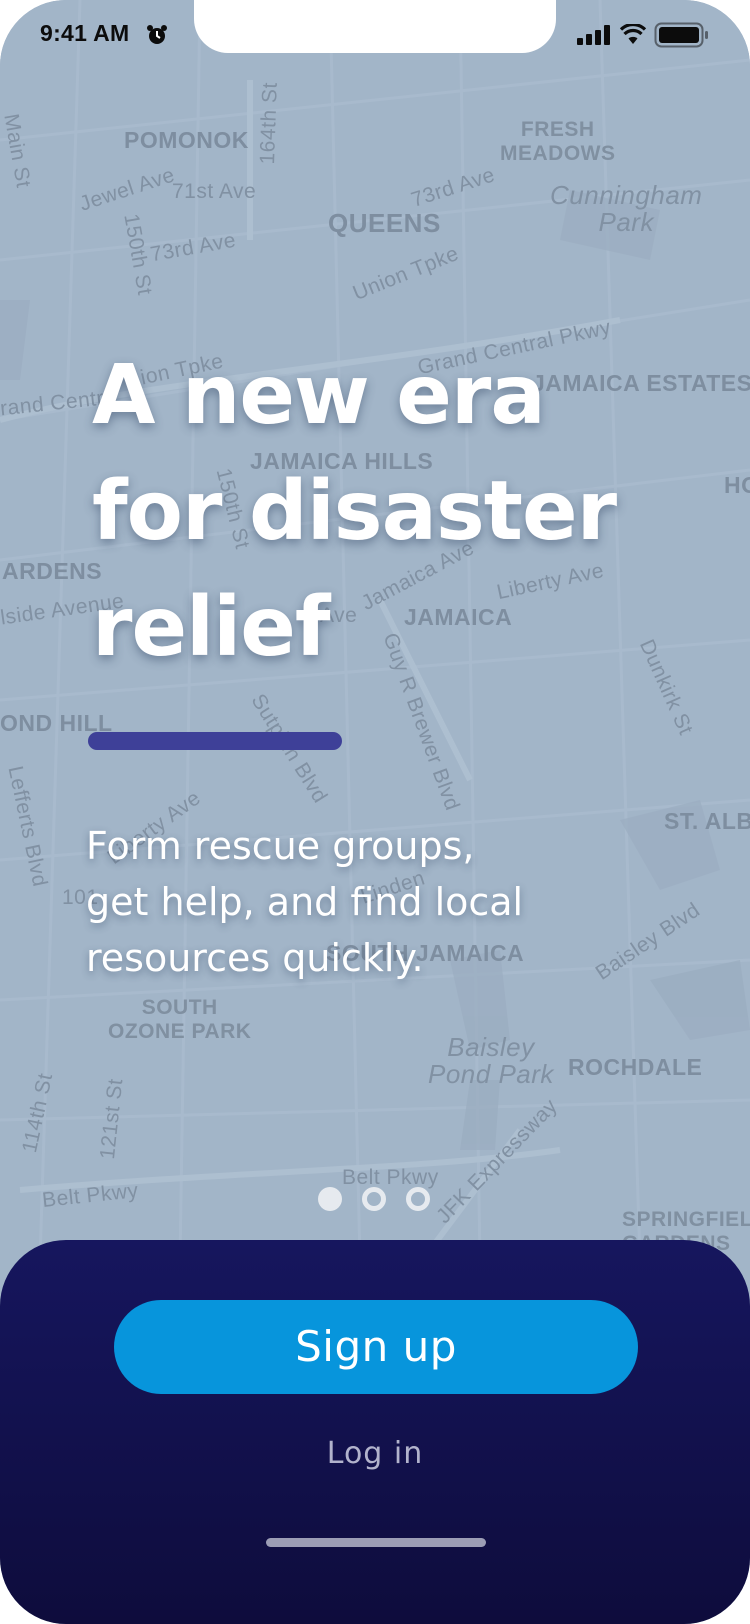  What do you see at coordinates (330, 1199) in the screenshot?
I see `page-dot-active` at bounding box center [330, 1199].